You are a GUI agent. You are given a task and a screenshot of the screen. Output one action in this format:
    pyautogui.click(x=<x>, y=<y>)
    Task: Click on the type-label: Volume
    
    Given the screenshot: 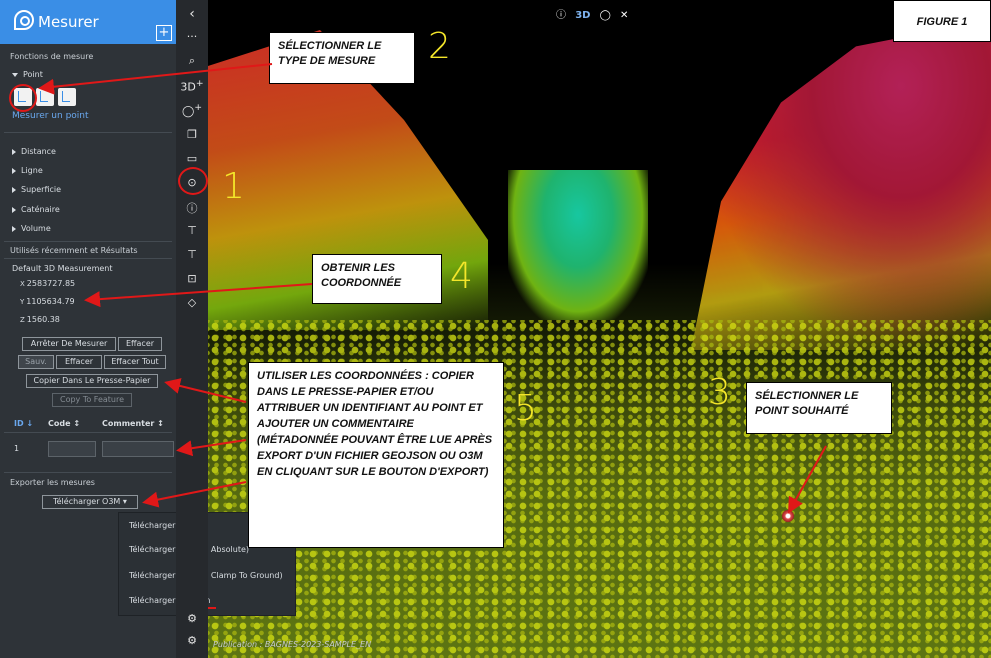 What is the action you would take?
    pyautogui.click(x=36, y=228)
    